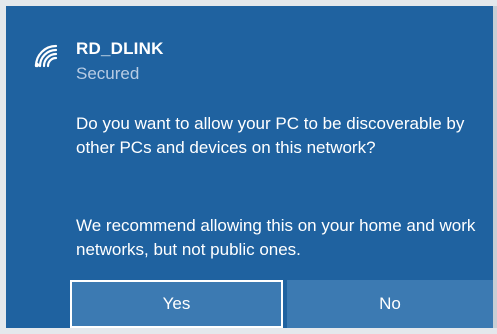 The height and width of the screenshot is (334, 497). I want to click on wifi-icon, so click(46, 56).